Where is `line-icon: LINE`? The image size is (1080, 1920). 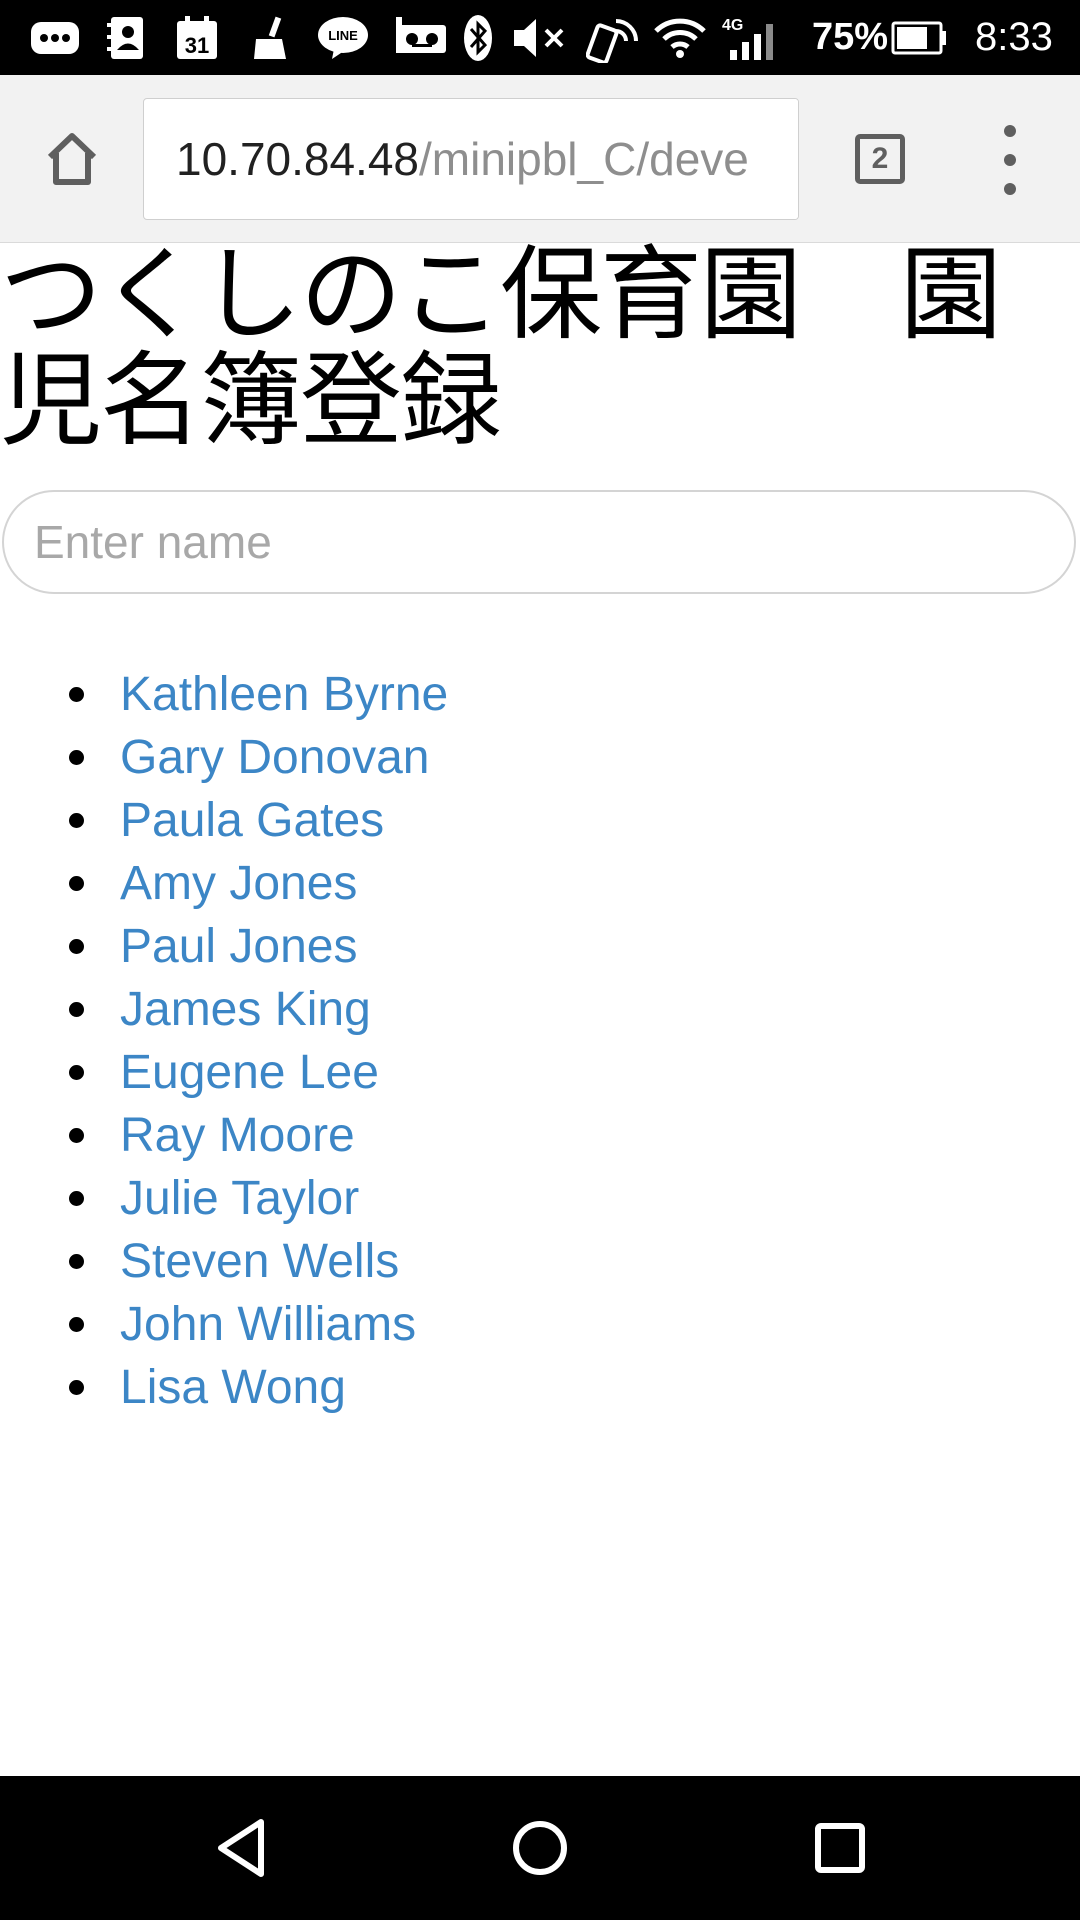
line-icon: LINE is located at coordinates (343, 37).